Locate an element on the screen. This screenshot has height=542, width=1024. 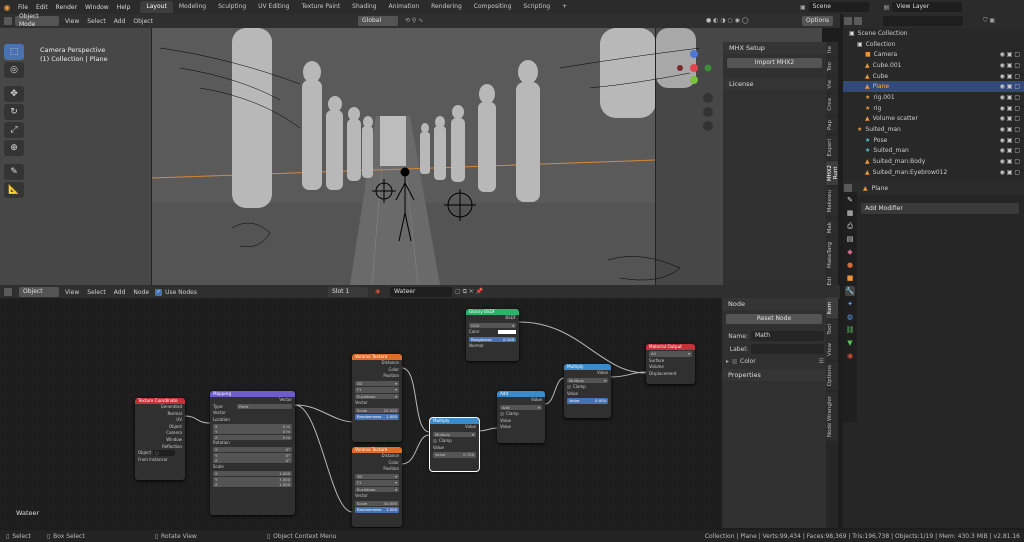
outliner-row: ▣ Scene Collection is located at coordinates (933, 33).